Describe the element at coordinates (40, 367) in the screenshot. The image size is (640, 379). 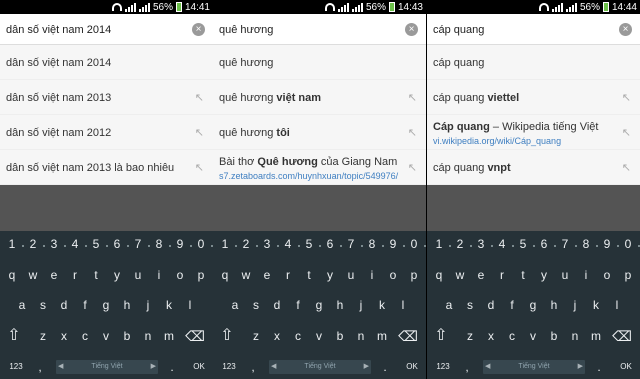
I see `comma-key: ,` at that location.